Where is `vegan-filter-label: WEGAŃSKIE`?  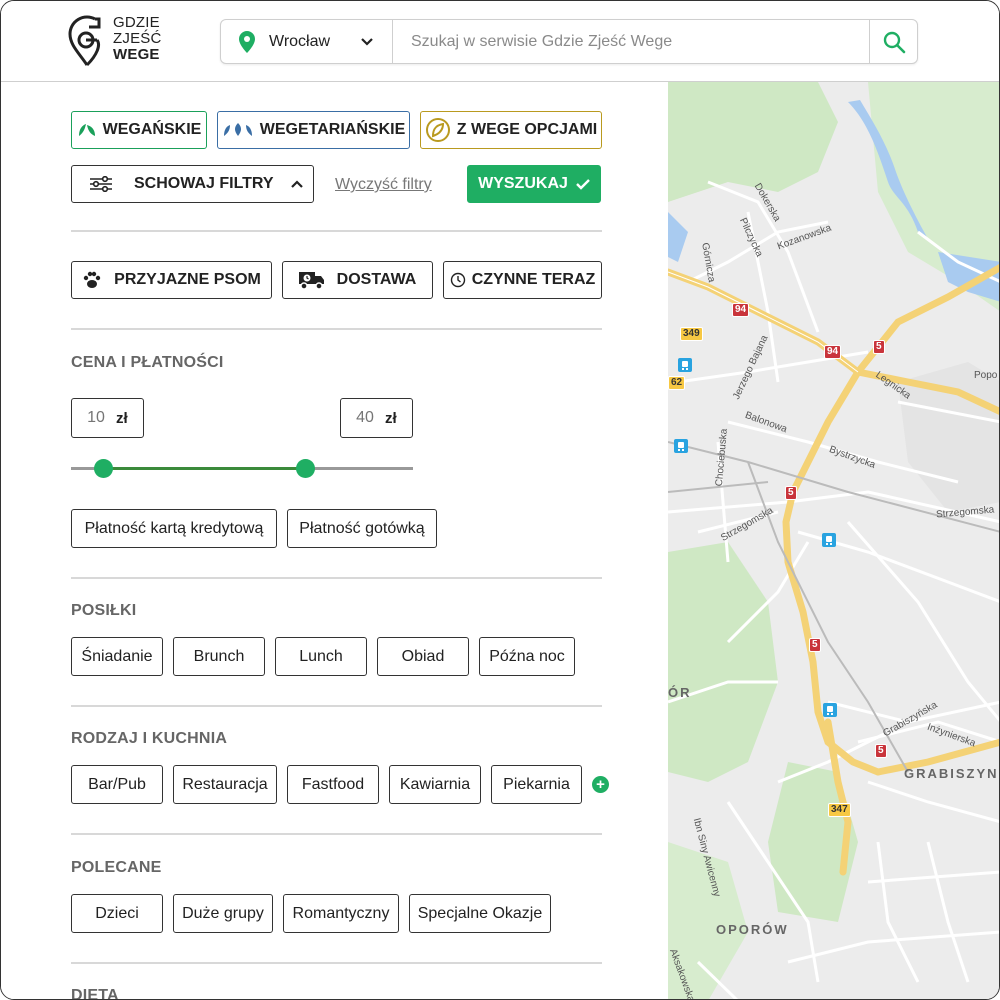
vegan-filter-label: WEGAŃSKIE is located at coordinates (152, 129).